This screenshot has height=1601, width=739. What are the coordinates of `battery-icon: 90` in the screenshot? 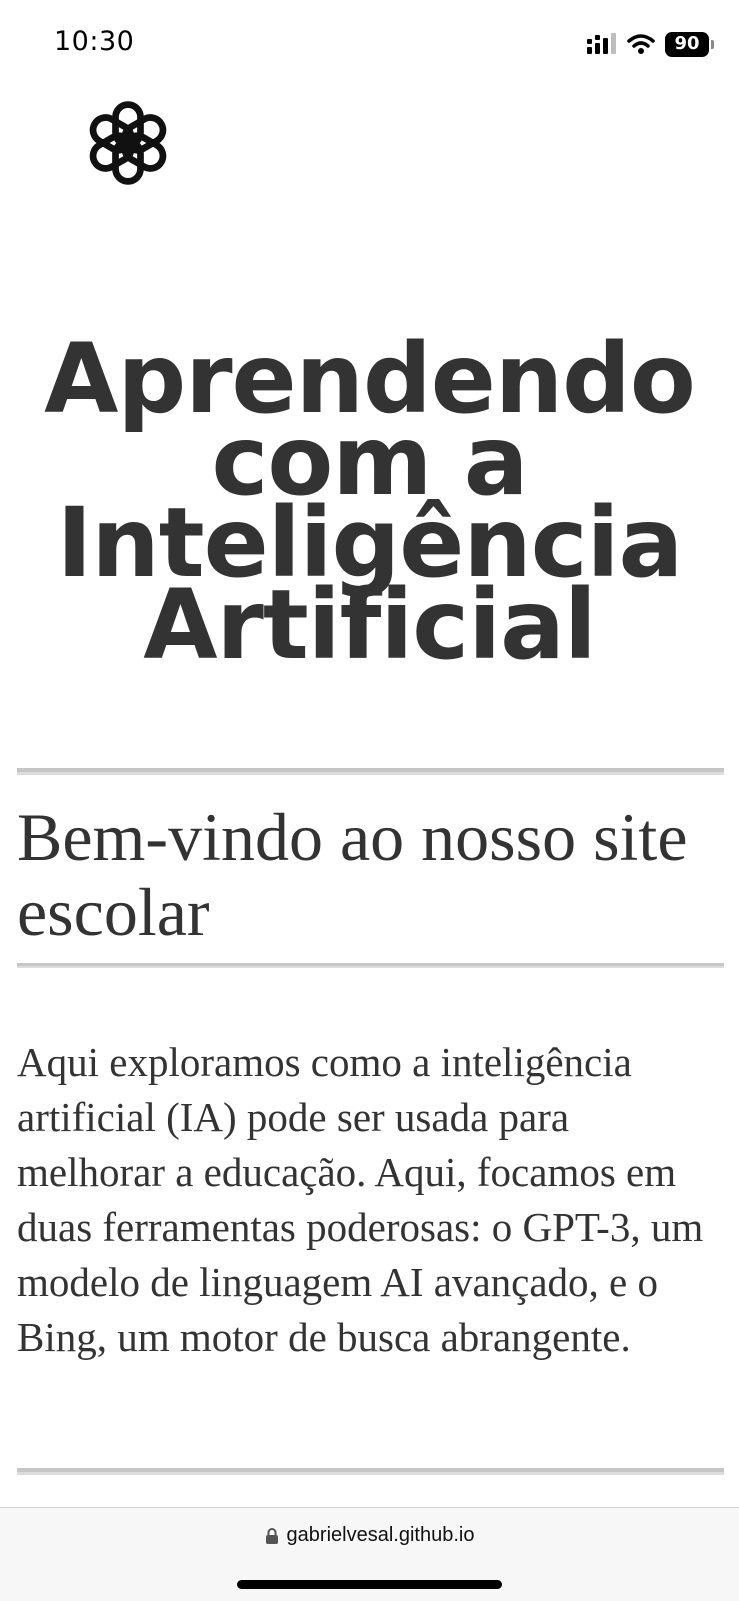 It's located at (689, 44).